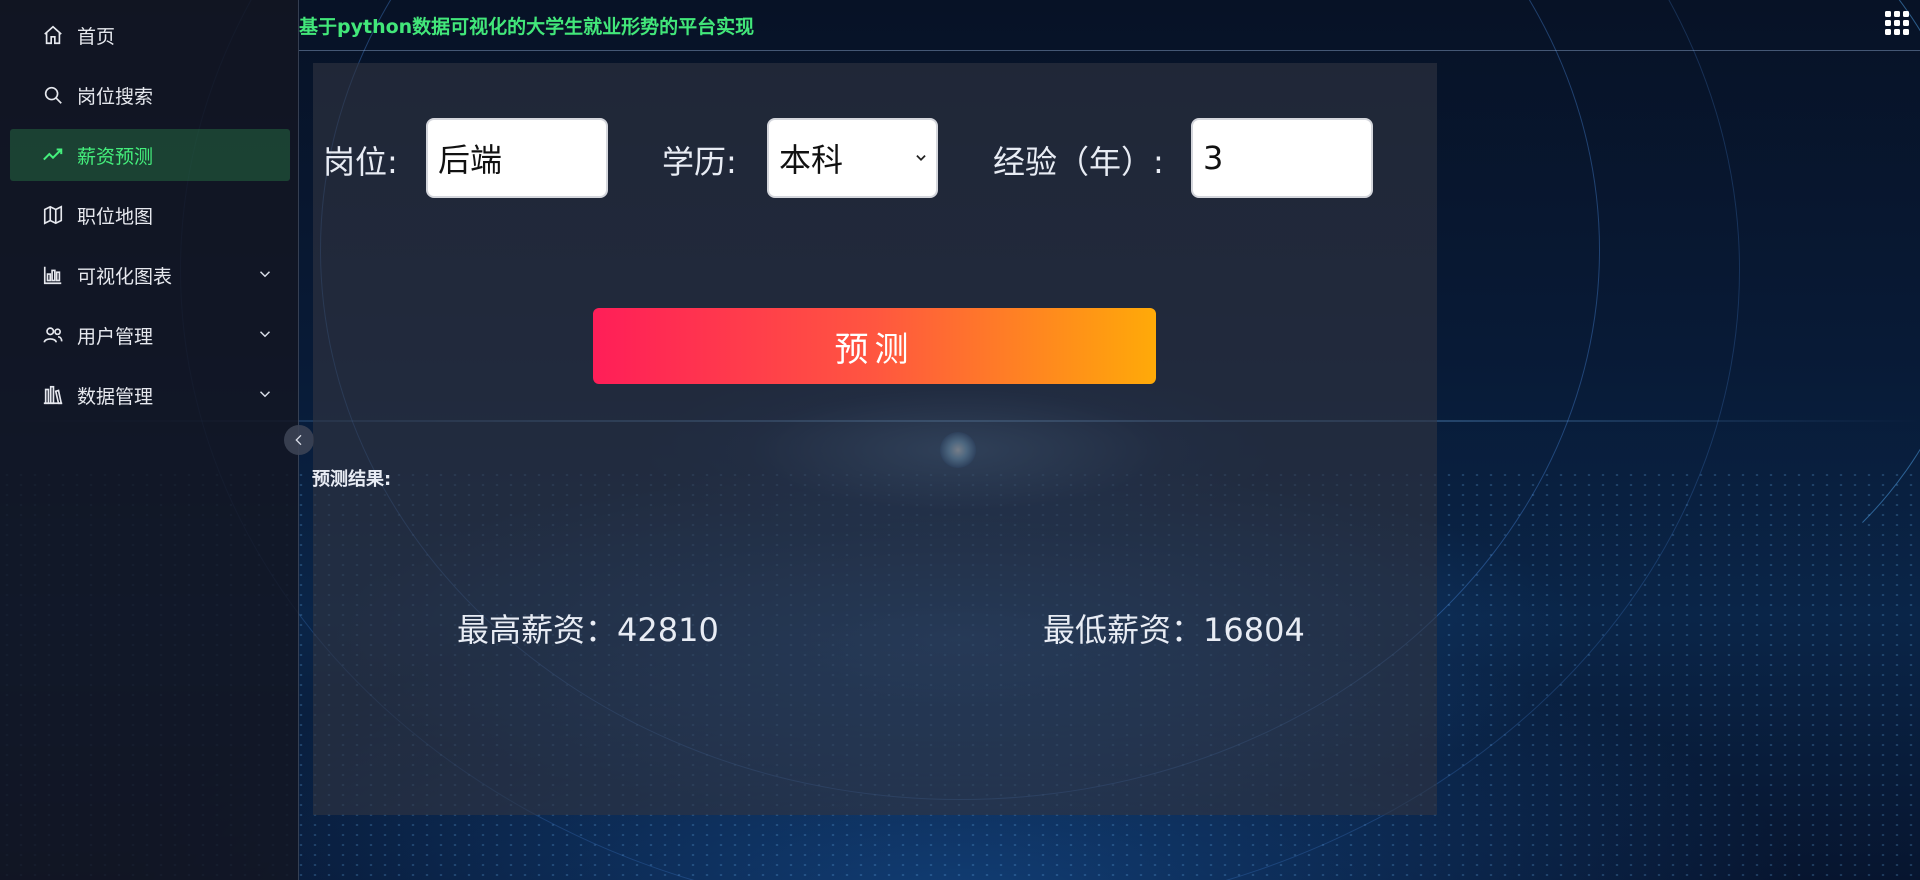  What do you see at coordinates (668, 630) in the screenshot?
I see `max-salary-value: 42810` at bounding box center [668, 630].